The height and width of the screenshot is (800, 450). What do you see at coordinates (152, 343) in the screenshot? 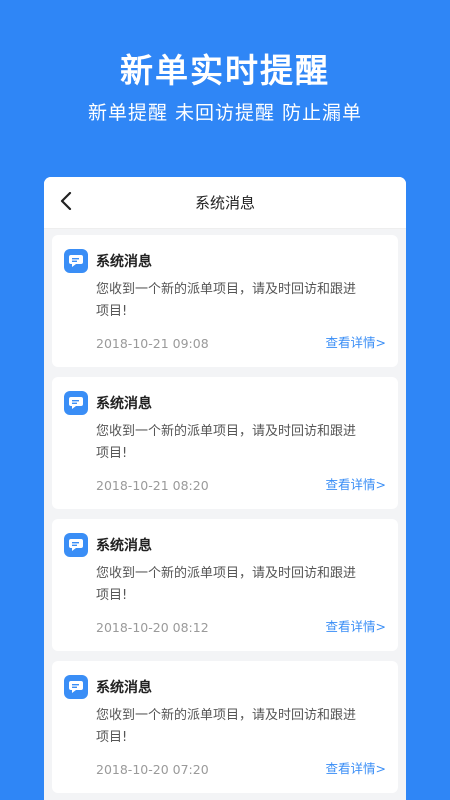
I see `message-time: 2018-10-21 09:08` at bounding box center [152, 343].